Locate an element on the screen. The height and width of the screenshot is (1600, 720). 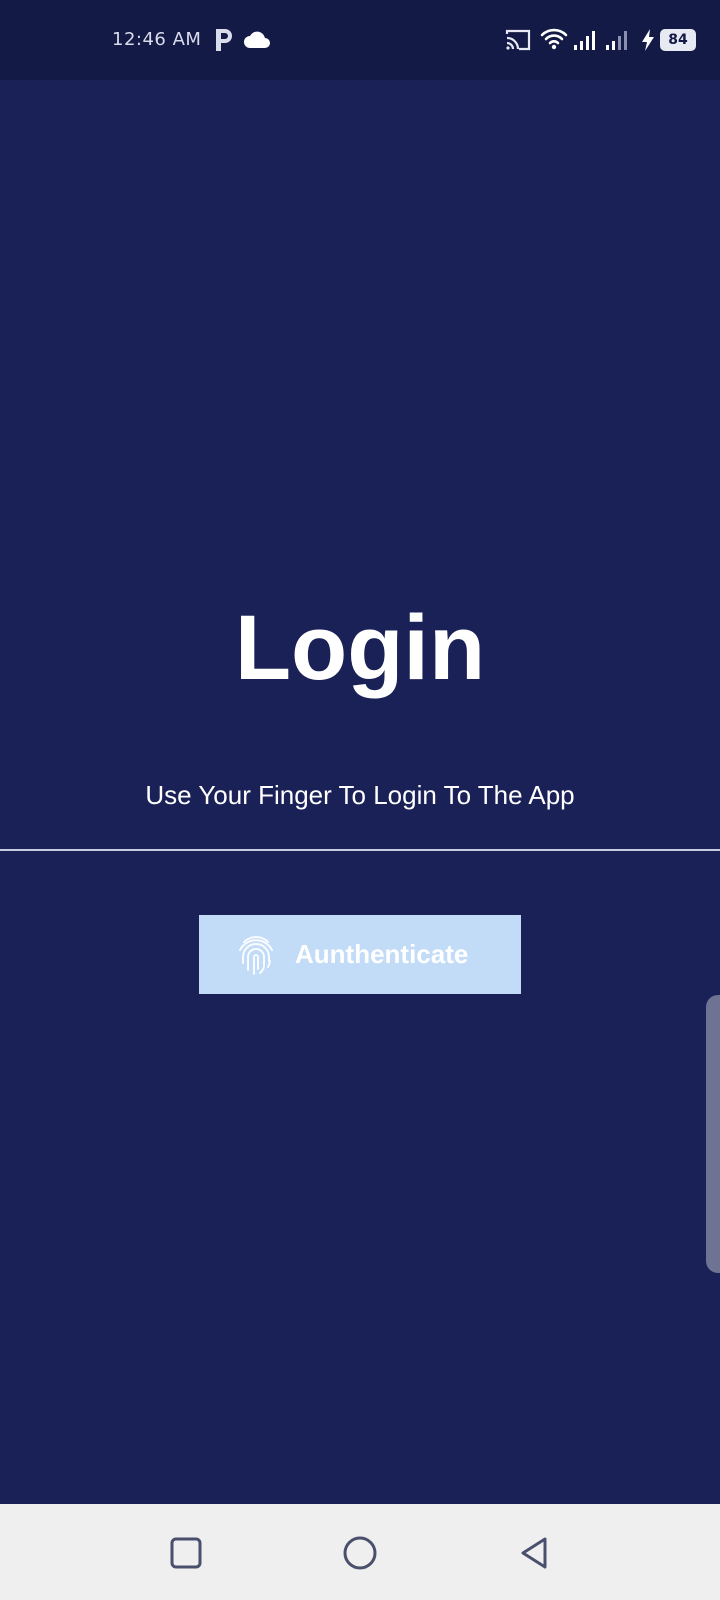
battery-icon: 84 is located at coordinates (678, 40).